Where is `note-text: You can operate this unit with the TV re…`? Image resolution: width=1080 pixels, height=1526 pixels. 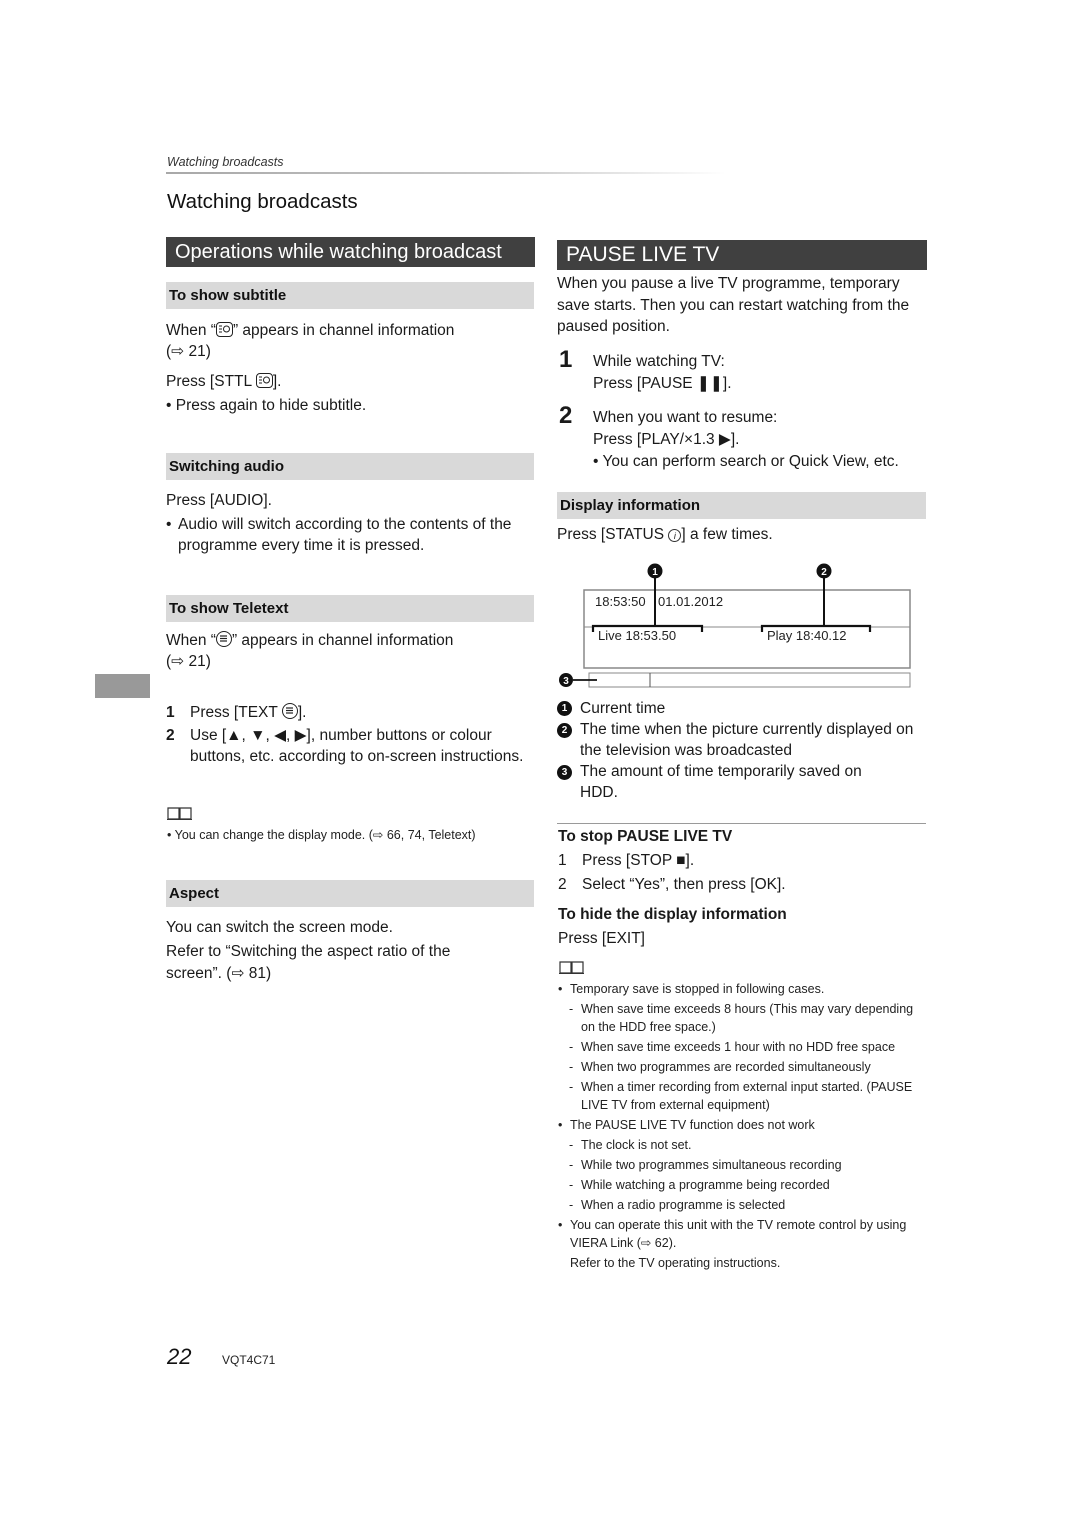
note-text: You can operate this unit with the TV re… is located at coordinates (738, 1234).